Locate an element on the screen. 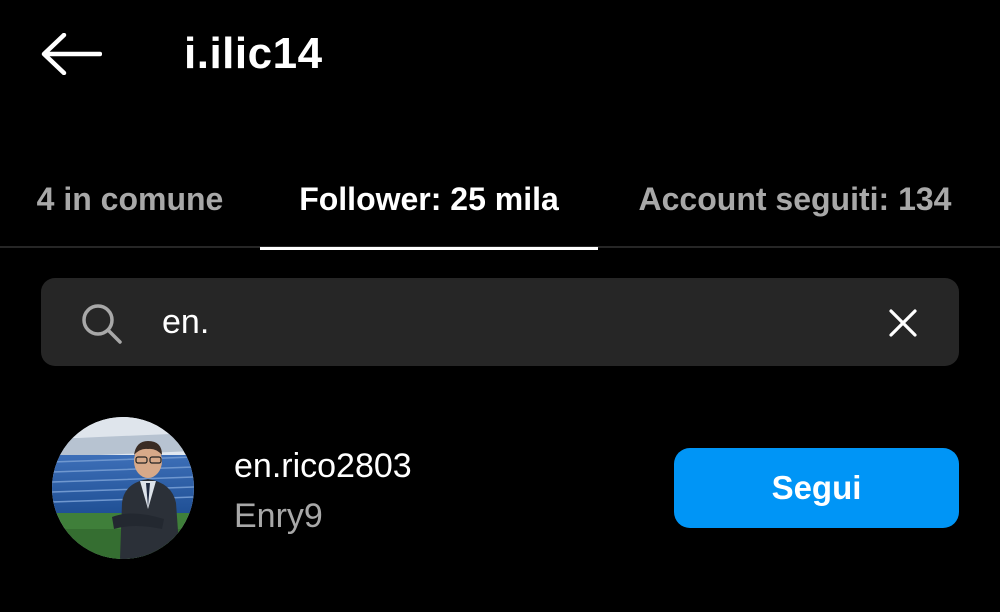 Image resolution: width=1000 pixels, height=612 pixels. clear-search-button is located at coordinates (903, 323).